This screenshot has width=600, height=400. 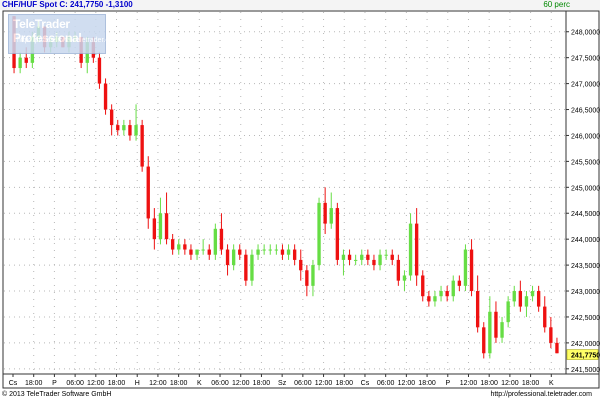 I want to click on x-tick-label: Cs, so click(x=13, y=383).